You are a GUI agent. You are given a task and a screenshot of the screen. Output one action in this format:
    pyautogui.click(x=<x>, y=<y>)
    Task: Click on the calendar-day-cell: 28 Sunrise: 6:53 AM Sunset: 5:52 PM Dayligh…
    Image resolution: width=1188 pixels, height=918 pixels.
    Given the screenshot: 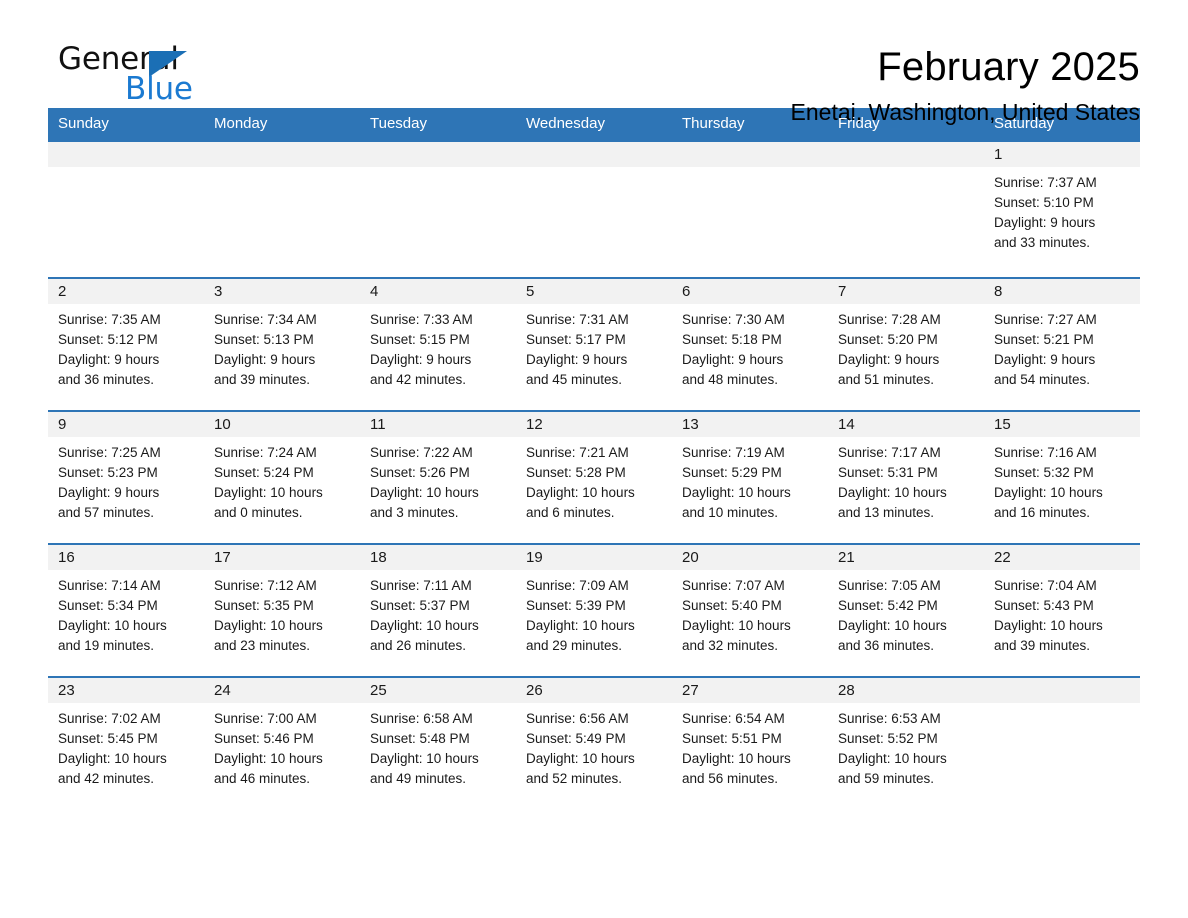 What is the action you would take?
    pyautogui.click(x=906, y=743)
    